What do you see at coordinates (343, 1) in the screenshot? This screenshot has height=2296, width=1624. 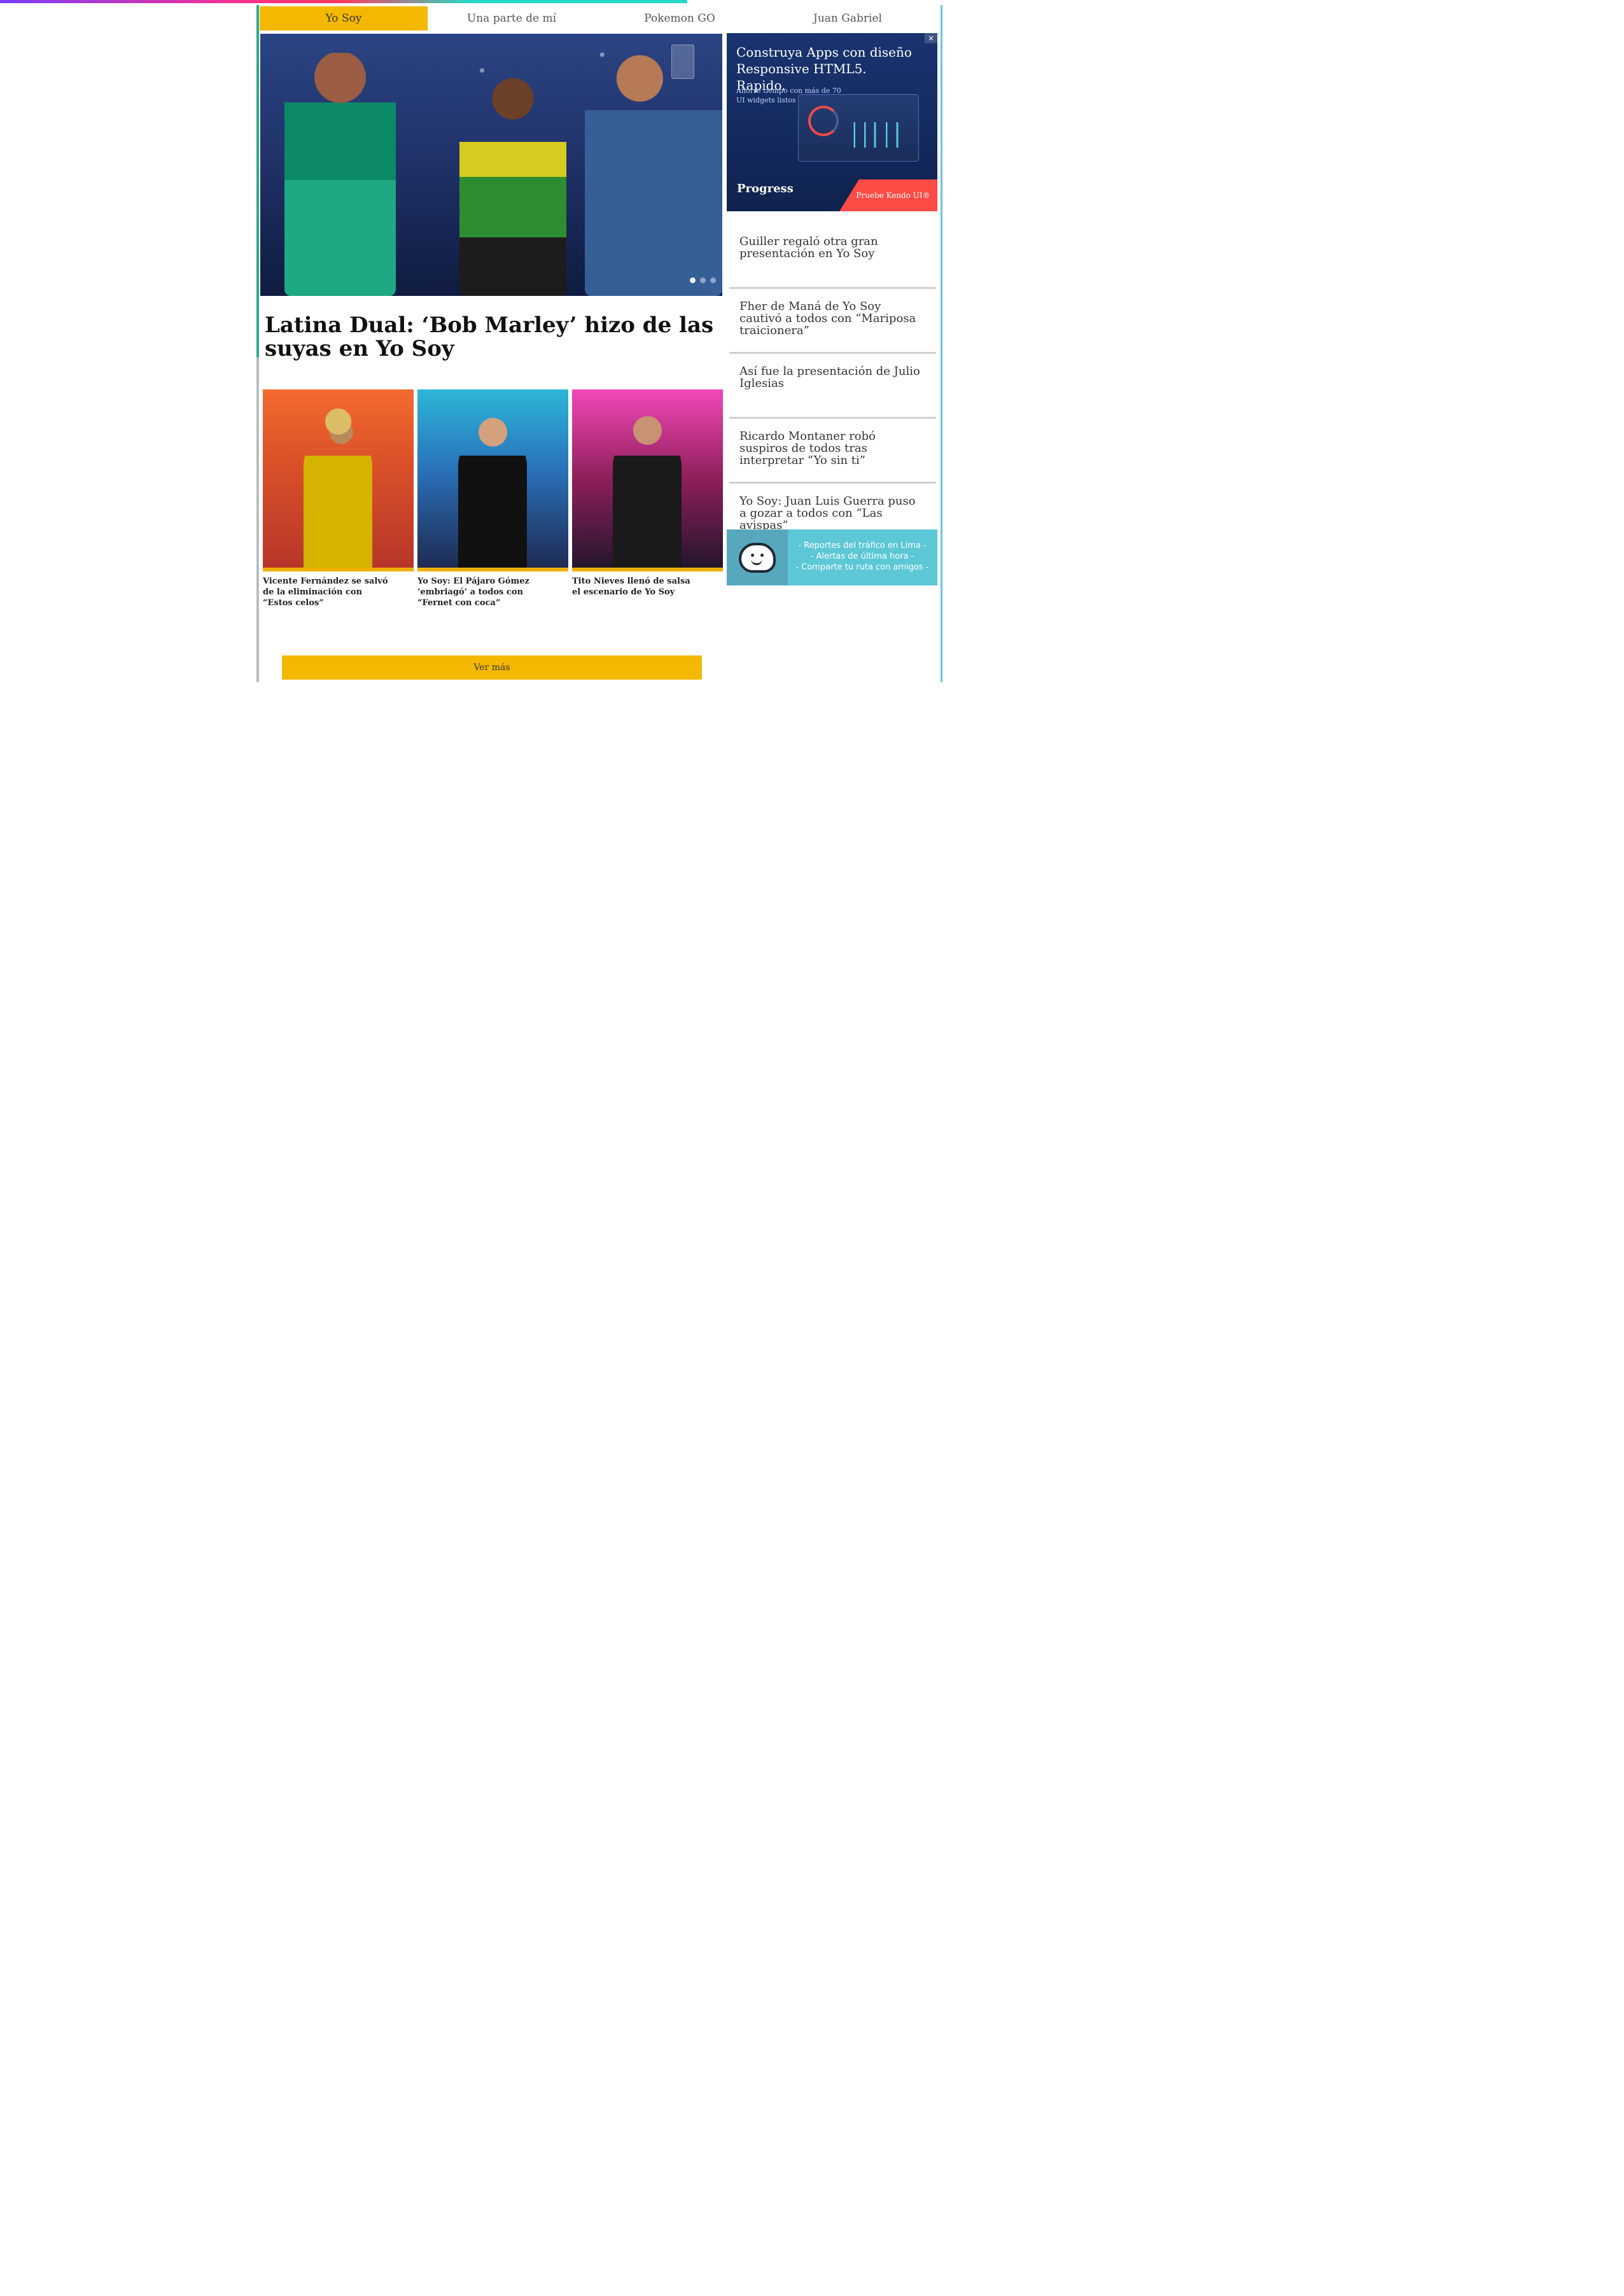 I see `top-color-strip` at bounding box center [343, 1].